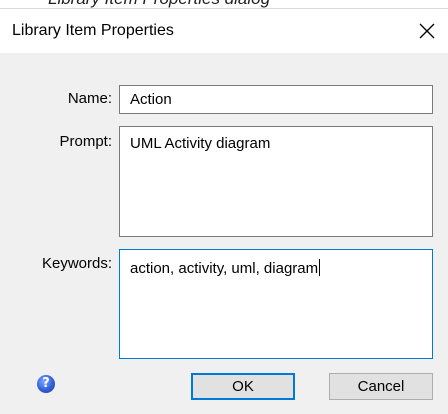  What do you see at coordinates (93, 30) in the screenshot?
I see `window-title: Library Item Properties` at bounding box center [93, 30].